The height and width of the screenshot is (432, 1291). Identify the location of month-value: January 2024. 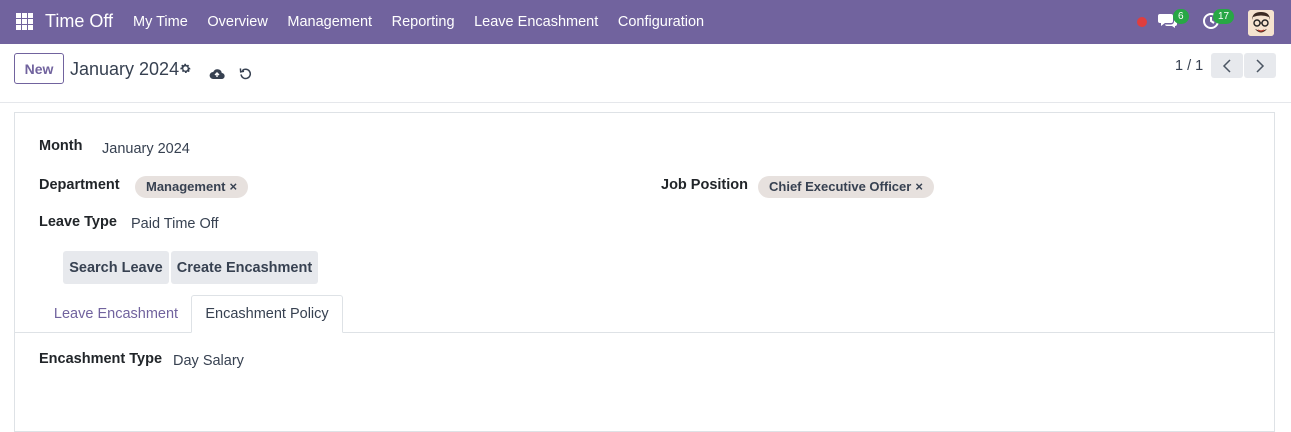
(146, 149).